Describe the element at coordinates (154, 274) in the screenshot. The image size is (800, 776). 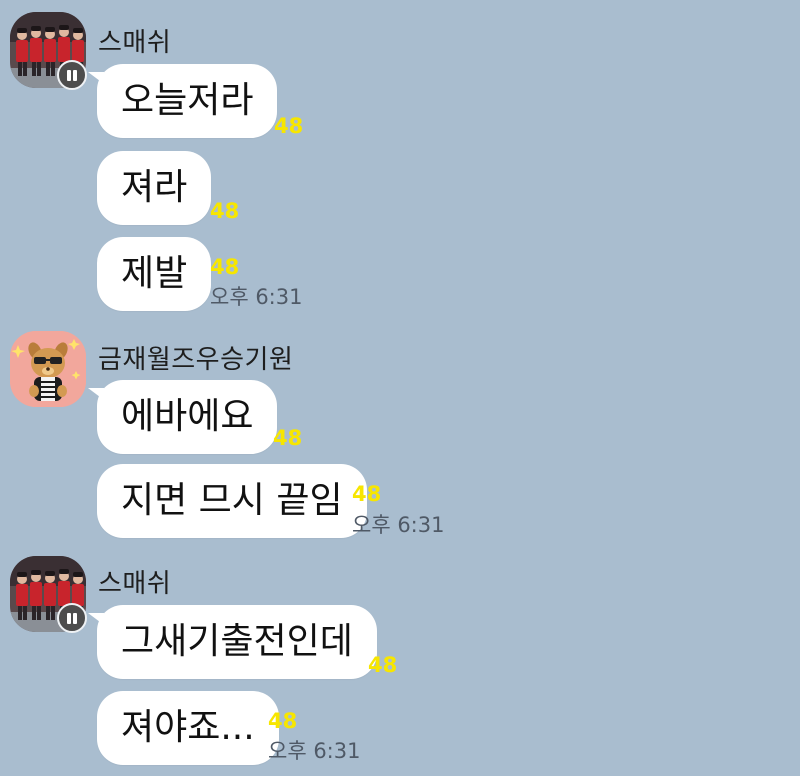
I see `message-bubble: 제발` at that location.